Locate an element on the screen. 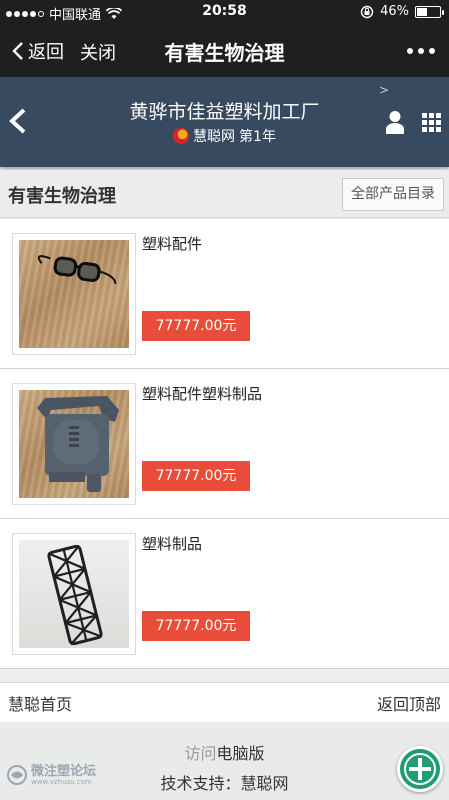 The height and width of the screenshot is (800, 449). shop-header: > 黄骅市佳益塑料加工厂 慧聪网 第1年 is located at coordinates (224, 122).